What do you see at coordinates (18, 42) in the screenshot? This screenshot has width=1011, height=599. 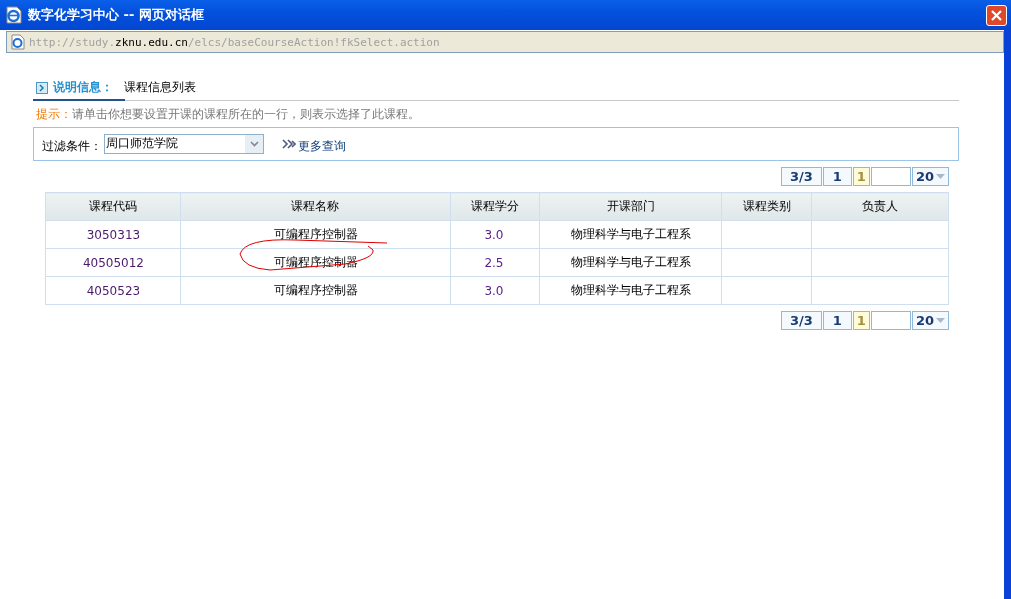 I see `page-icon` at bounding box center [18, 42].